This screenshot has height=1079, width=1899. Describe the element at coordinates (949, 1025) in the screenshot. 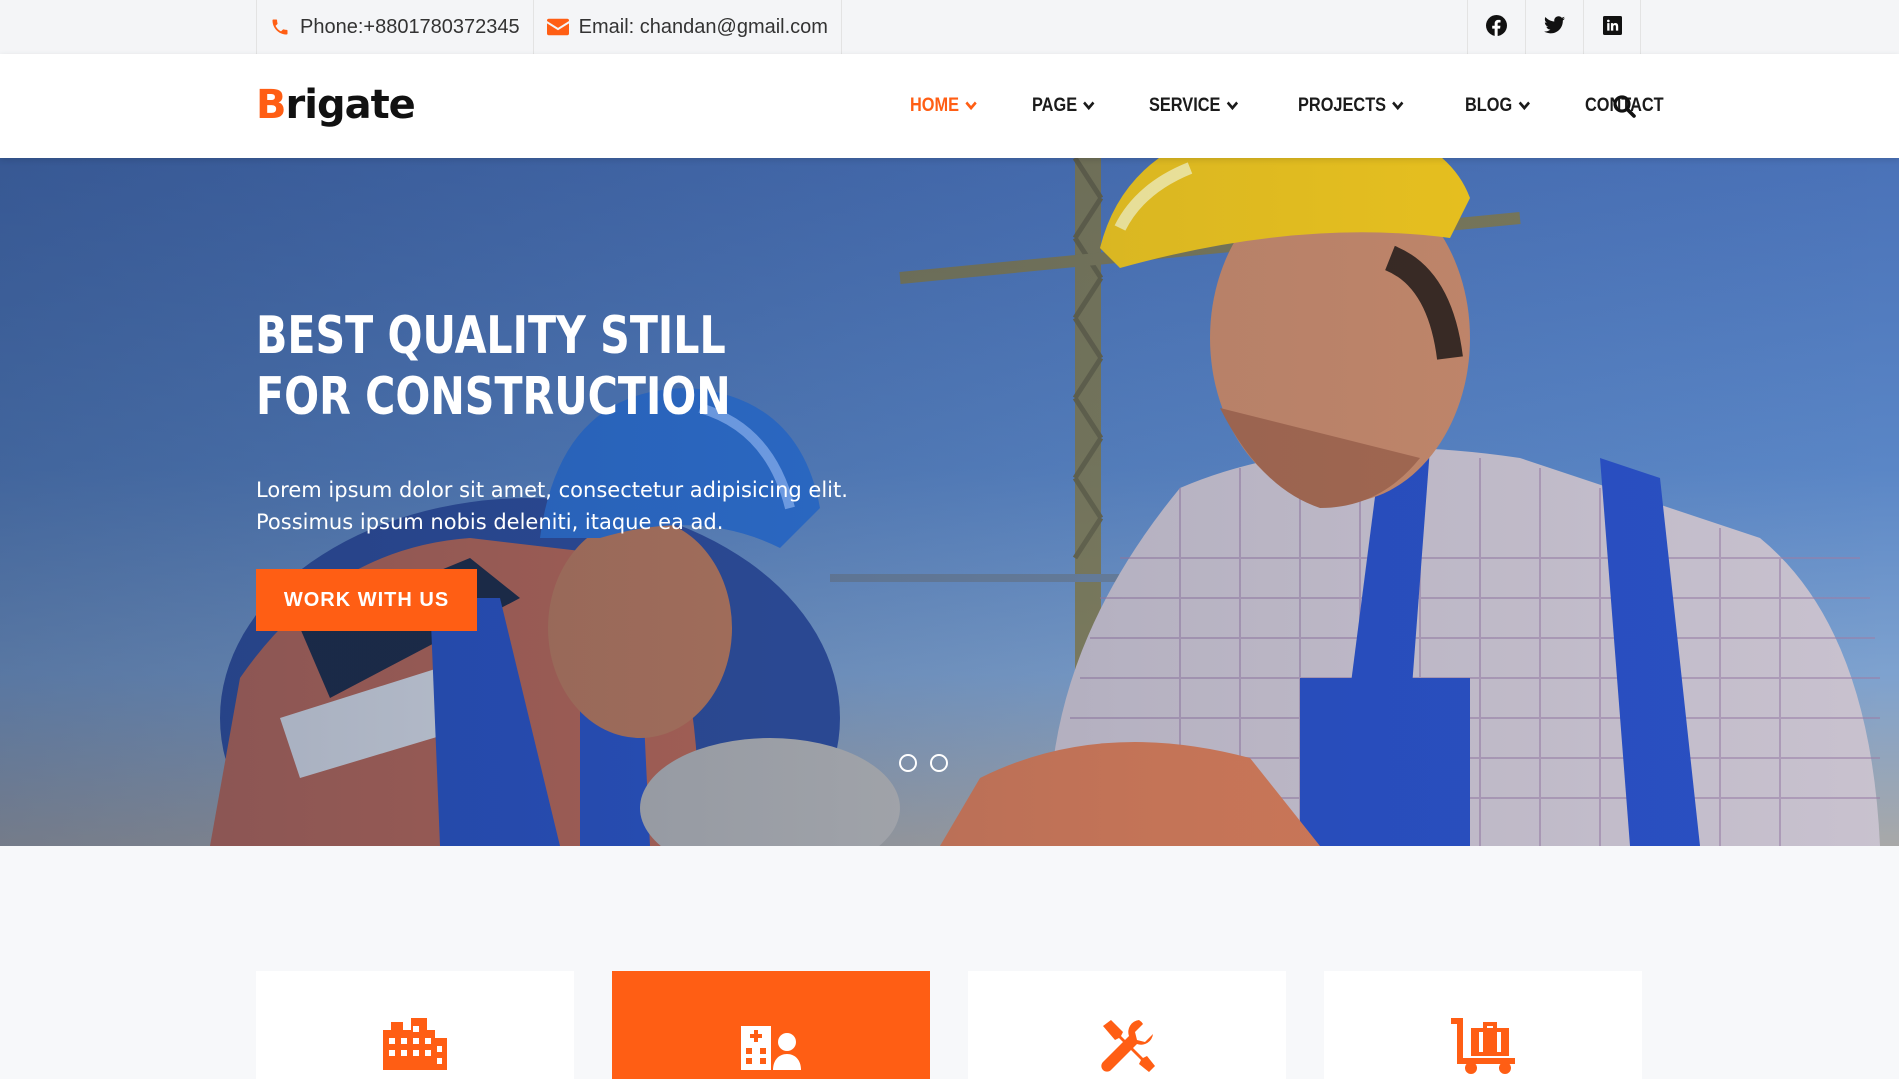

I see `feature-cards` at that location.